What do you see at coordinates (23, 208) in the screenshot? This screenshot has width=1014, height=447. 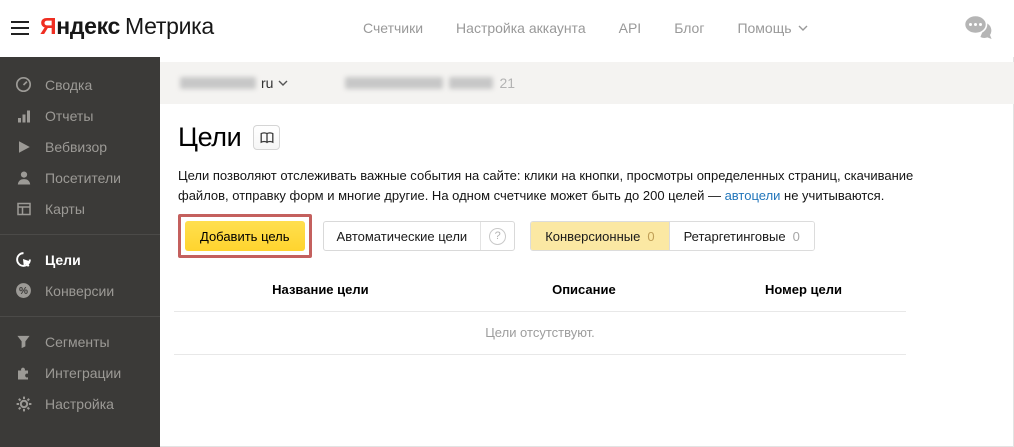 I see `layout-icon` at bounding box center [23, 208].